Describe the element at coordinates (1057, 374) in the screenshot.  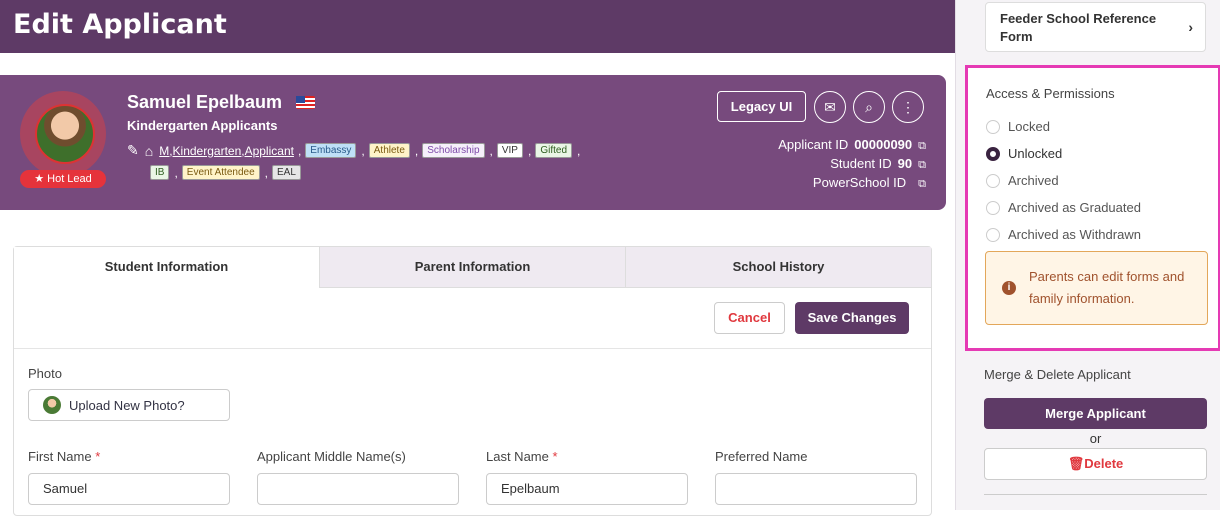
I see `merge-delete-title: Merge & Delete Applicant` at that location.